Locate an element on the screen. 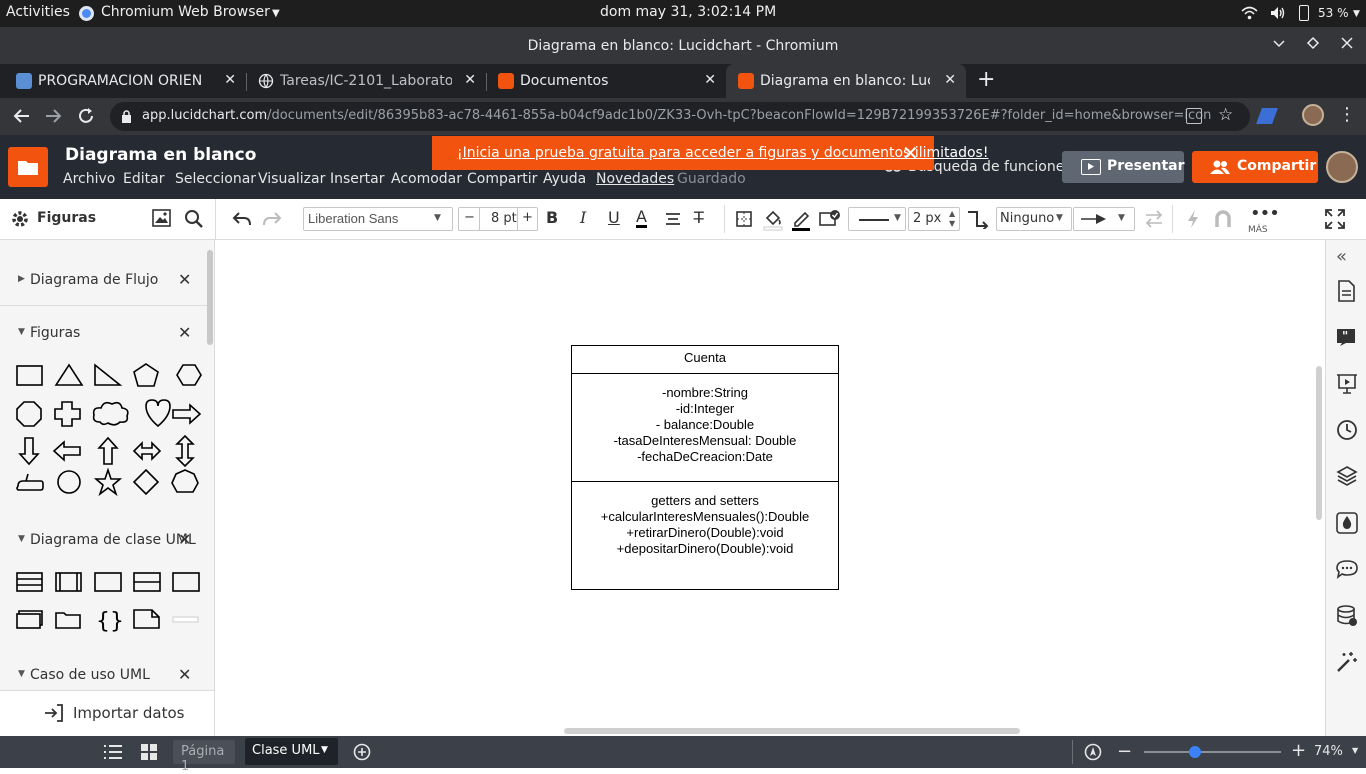 The height and width of the screenshot is (774, 1366). magic-wand-icon is located at coordinates (1347, 662).